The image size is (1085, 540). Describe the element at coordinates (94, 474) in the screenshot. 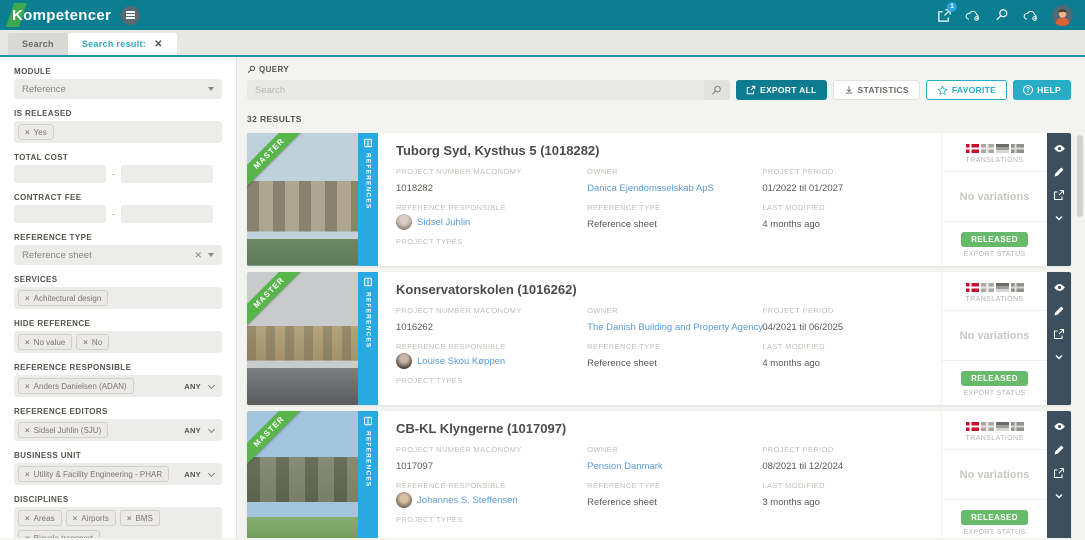

I see `tag-utility-facility: Utility & Facility Engineering - PHAR` at that location.